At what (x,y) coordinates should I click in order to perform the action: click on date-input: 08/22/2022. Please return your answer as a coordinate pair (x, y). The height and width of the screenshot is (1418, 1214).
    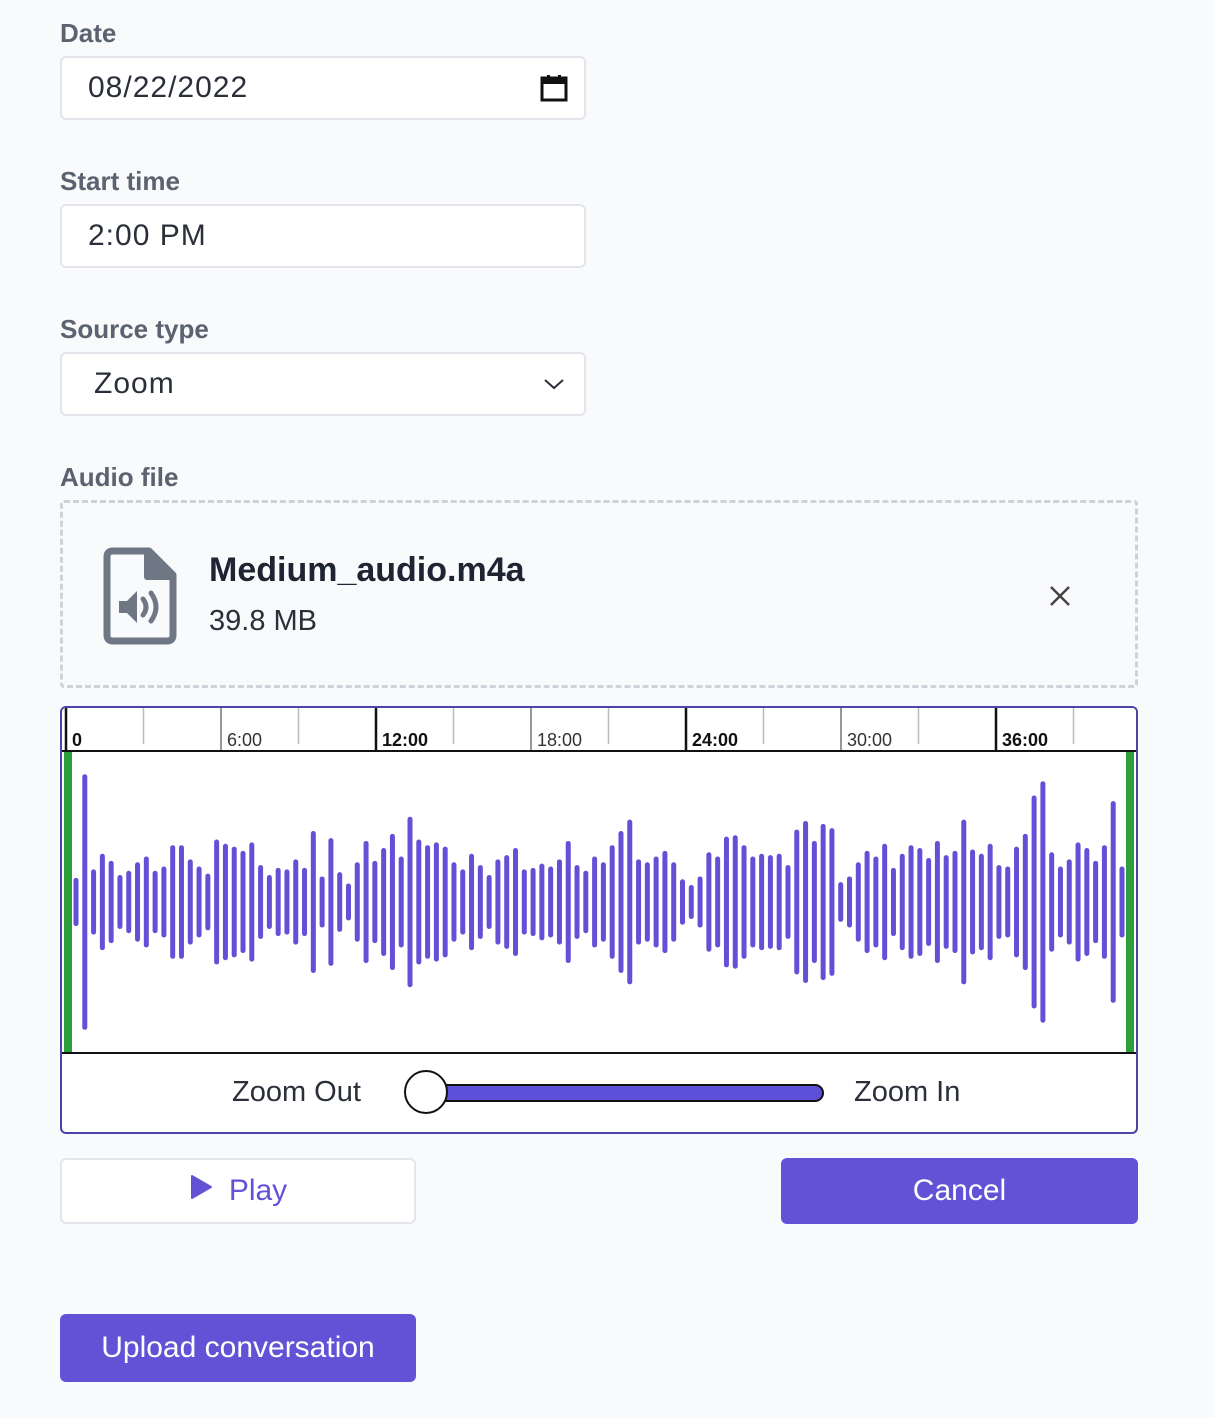
    Looking at the image, I should click on (323, 88).